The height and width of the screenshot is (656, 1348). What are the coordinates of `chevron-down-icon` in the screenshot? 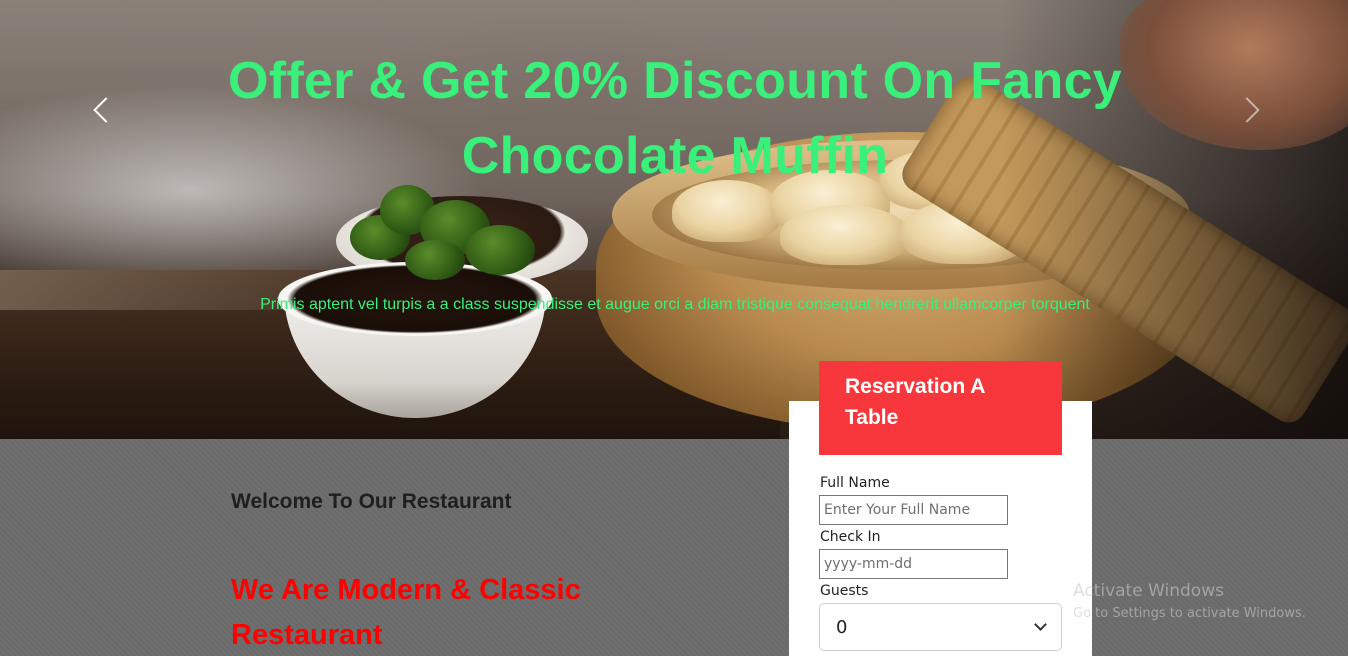 It's located at (1040, 624).